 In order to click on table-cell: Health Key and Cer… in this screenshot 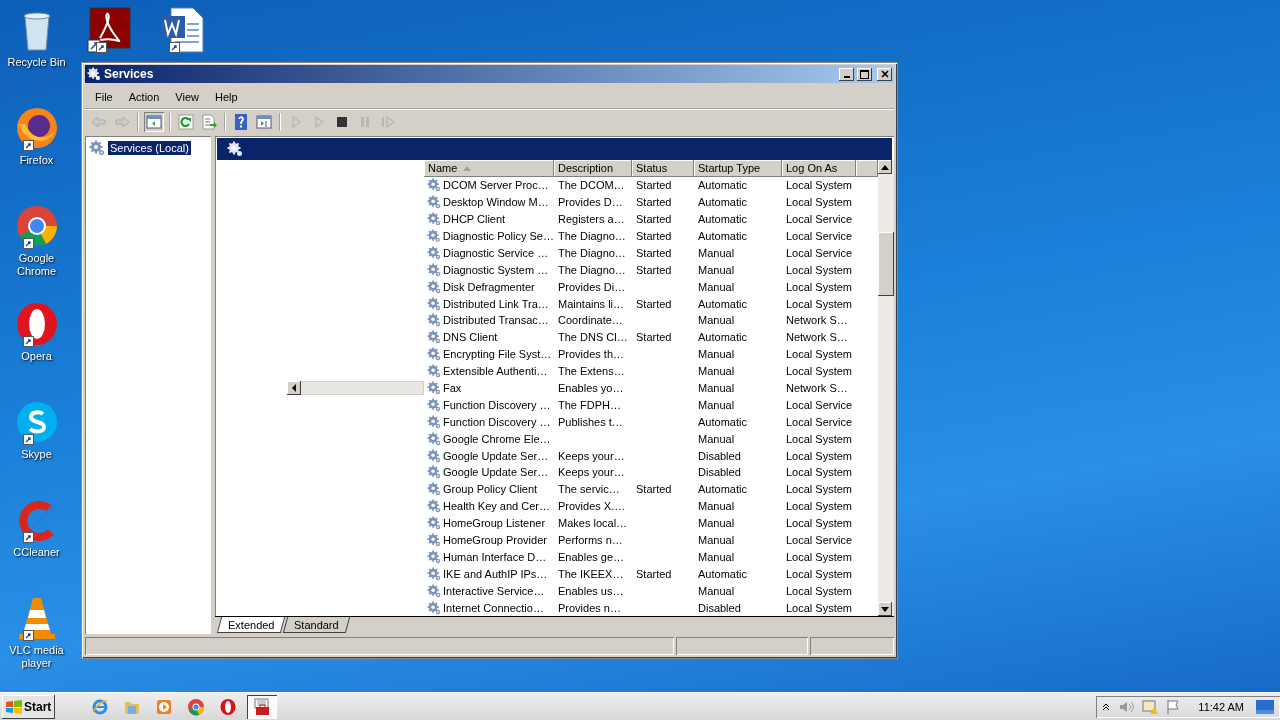, I will do `click(496, 506)`.